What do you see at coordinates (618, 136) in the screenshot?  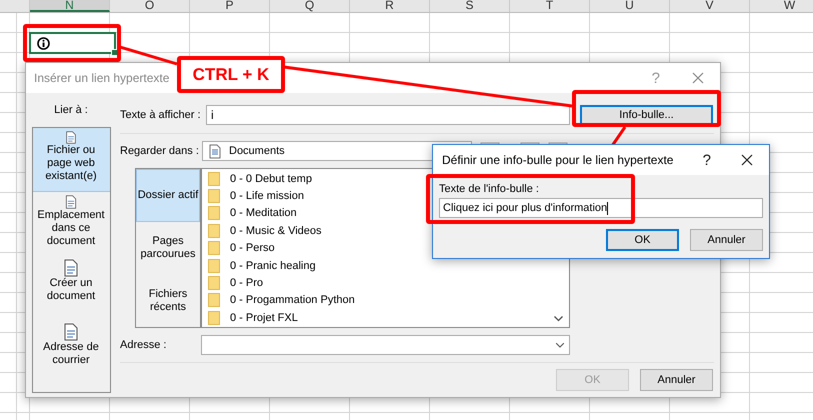 I see `connector-line` at bounding box center [618, 136].